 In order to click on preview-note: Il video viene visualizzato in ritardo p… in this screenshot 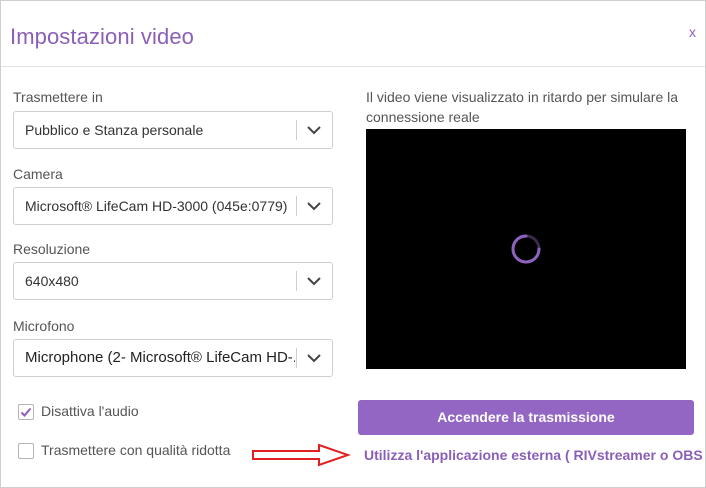, I will do `click(522, 107)`.